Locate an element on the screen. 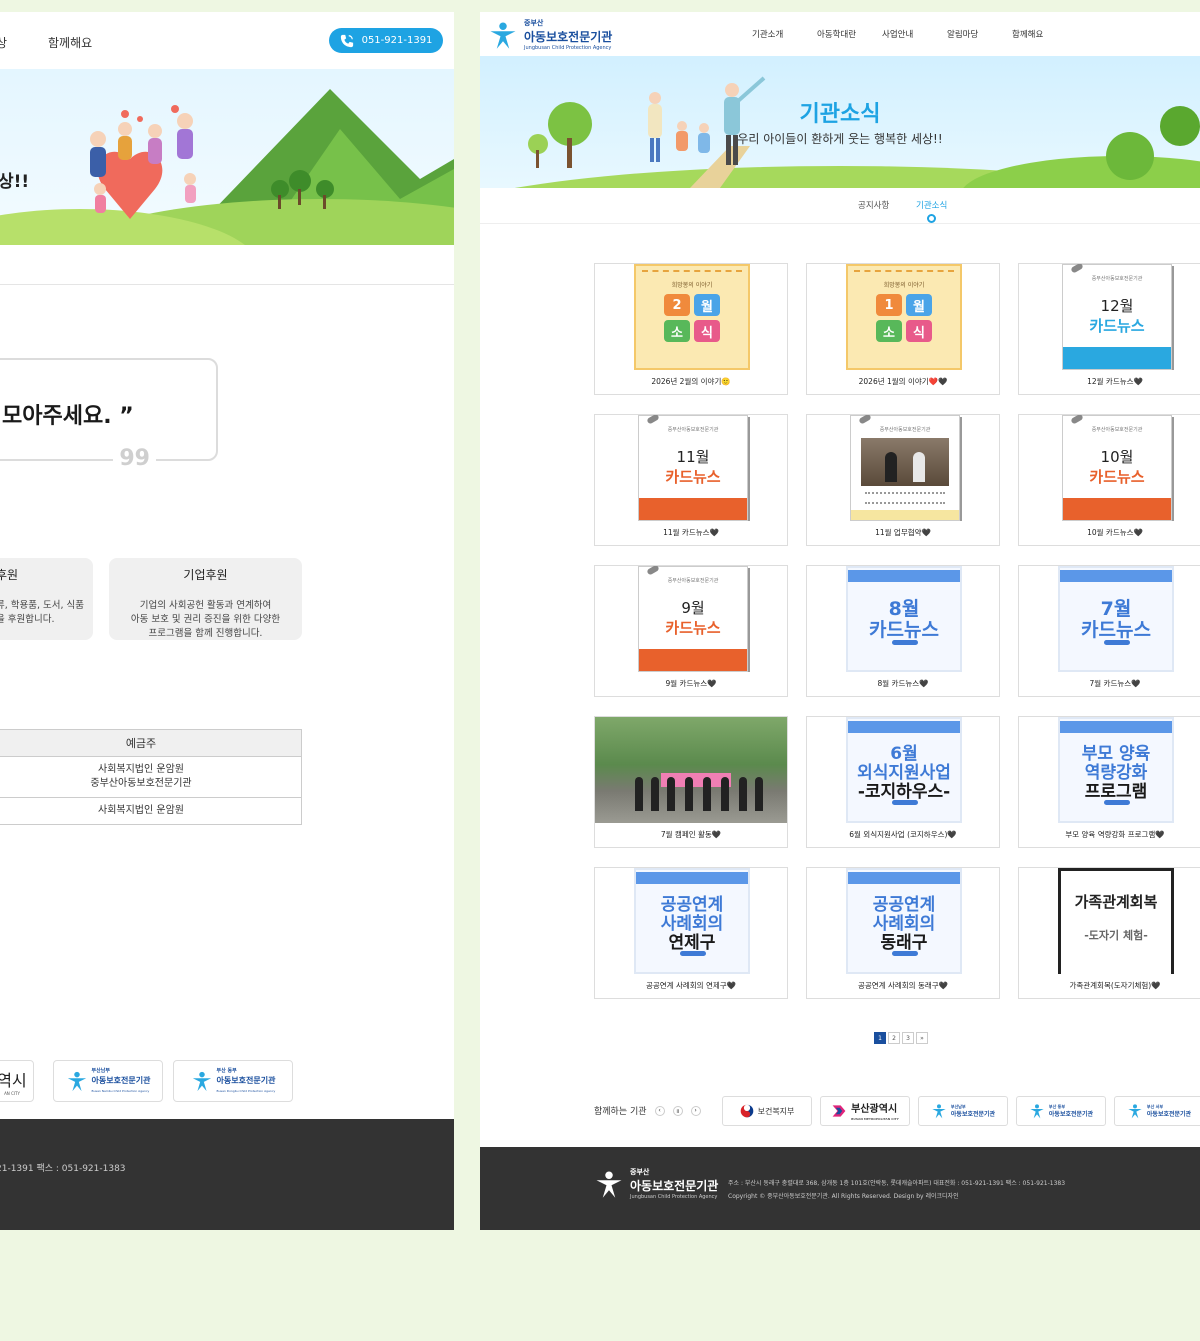  tab-notices: 공지사항 is located at coordinates (873, 205).